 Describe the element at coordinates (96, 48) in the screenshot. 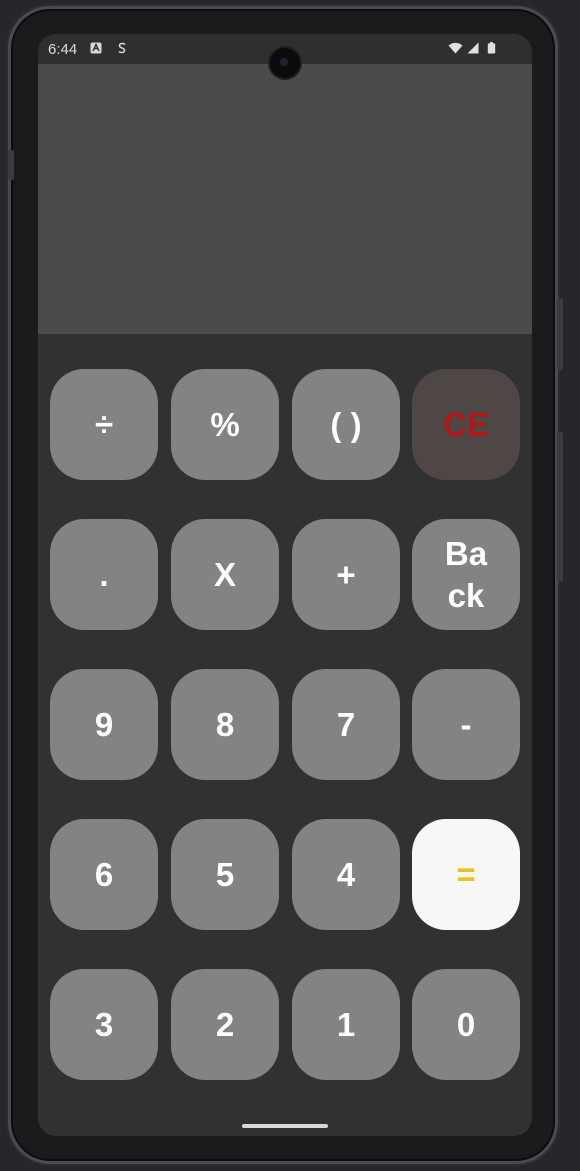

I see `a-badge-icon` at that location.